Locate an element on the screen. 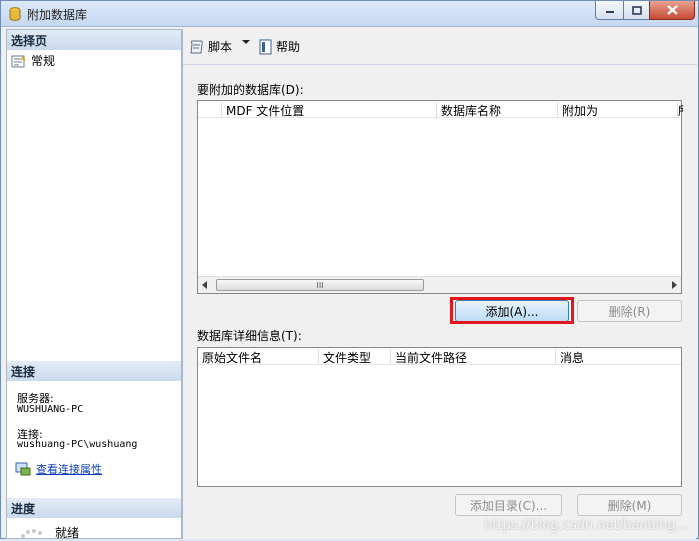  maximize-icon is located at coordinates (636, 10).